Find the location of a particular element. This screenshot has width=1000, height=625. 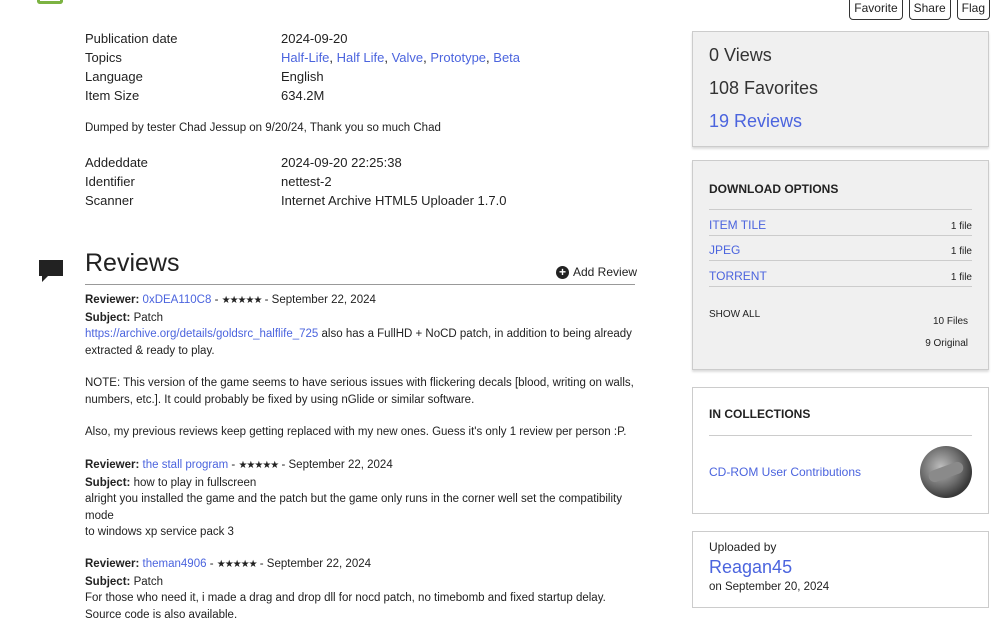

meta-key: Scanner is located at coordinates (109, 200).